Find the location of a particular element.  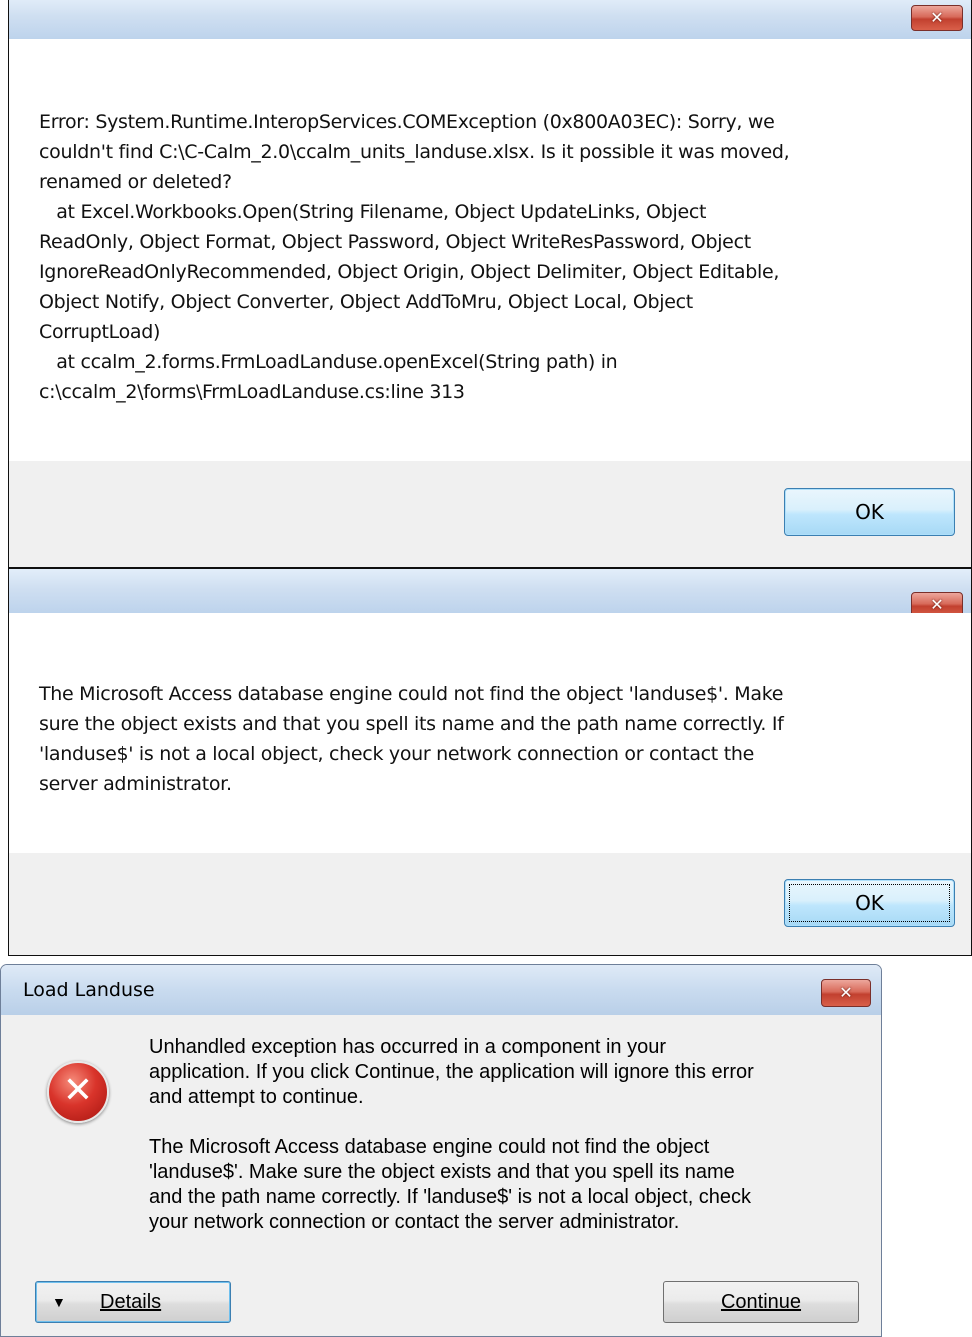

error-icon: ✕ is located at coordinates (78, 1092).